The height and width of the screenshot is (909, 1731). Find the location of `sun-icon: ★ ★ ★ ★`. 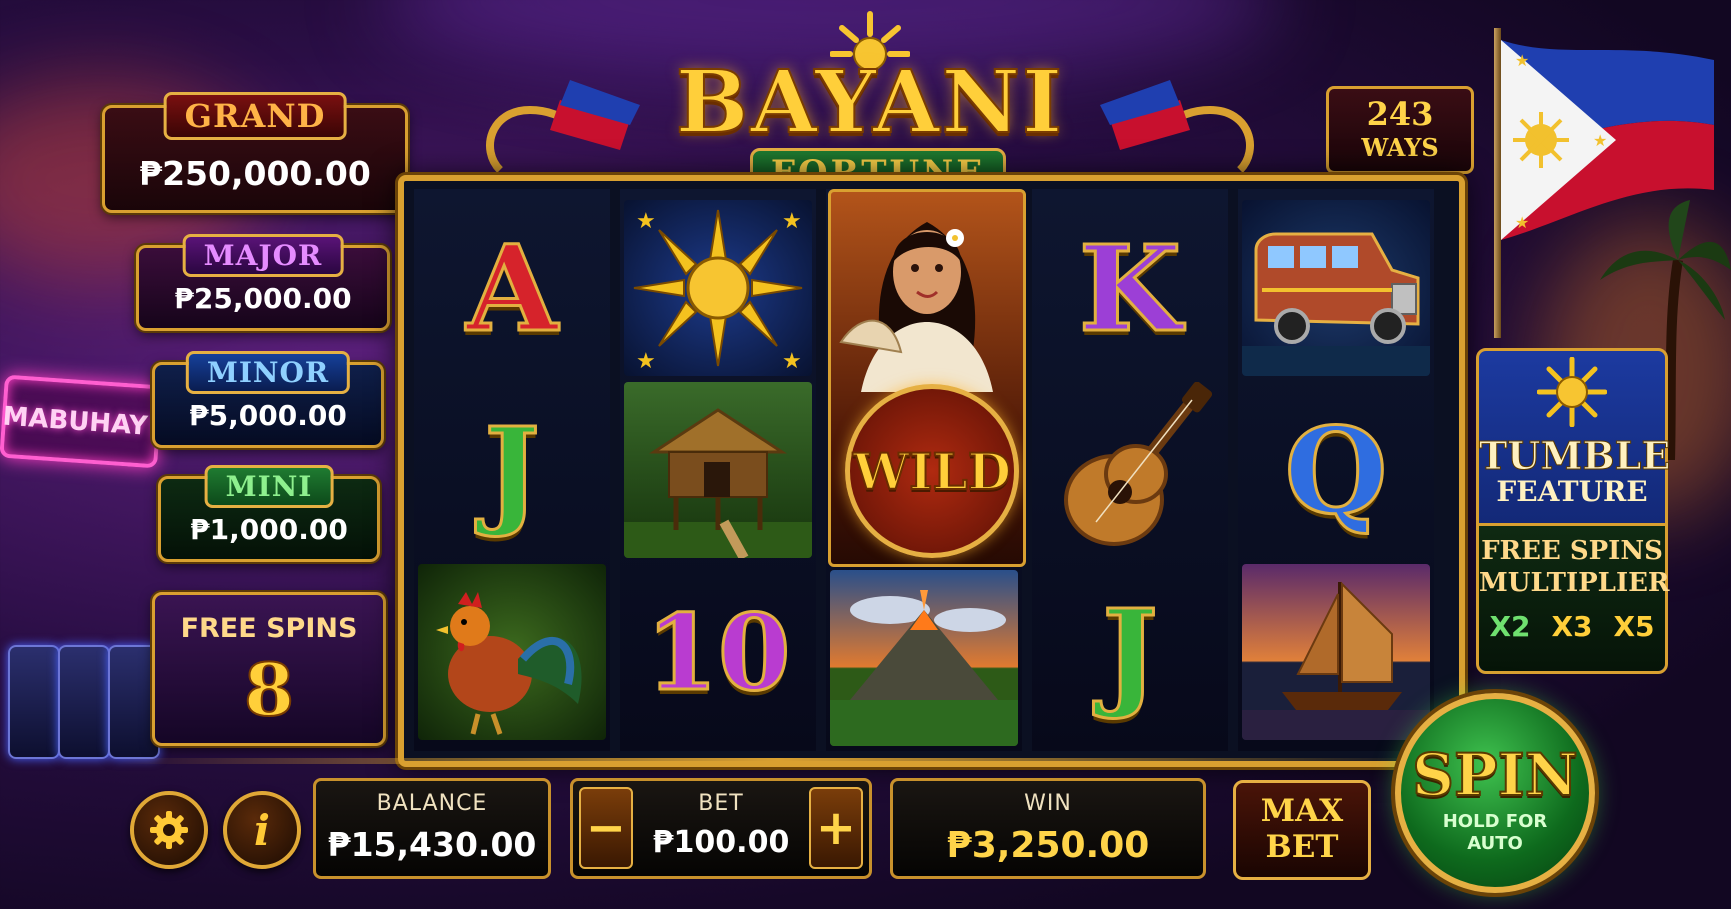

sun-icon: ★ ★ ★ ★ is located at coordinates (718, 291).